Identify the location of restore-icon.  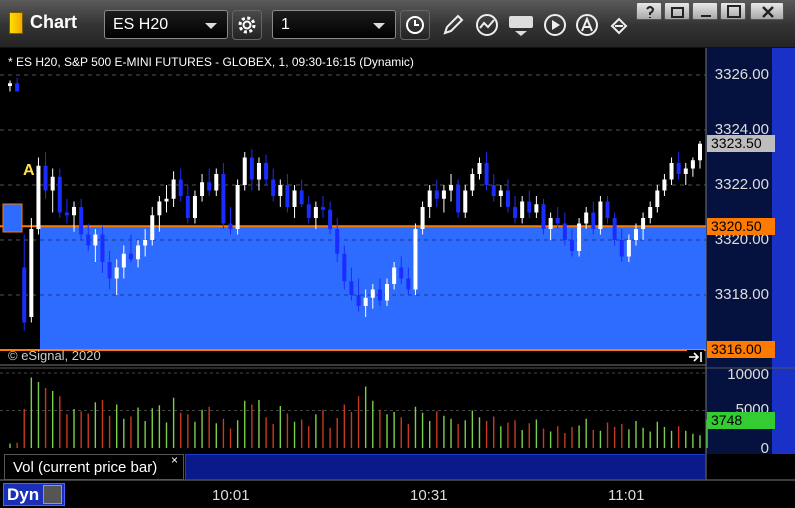
(677, 12).